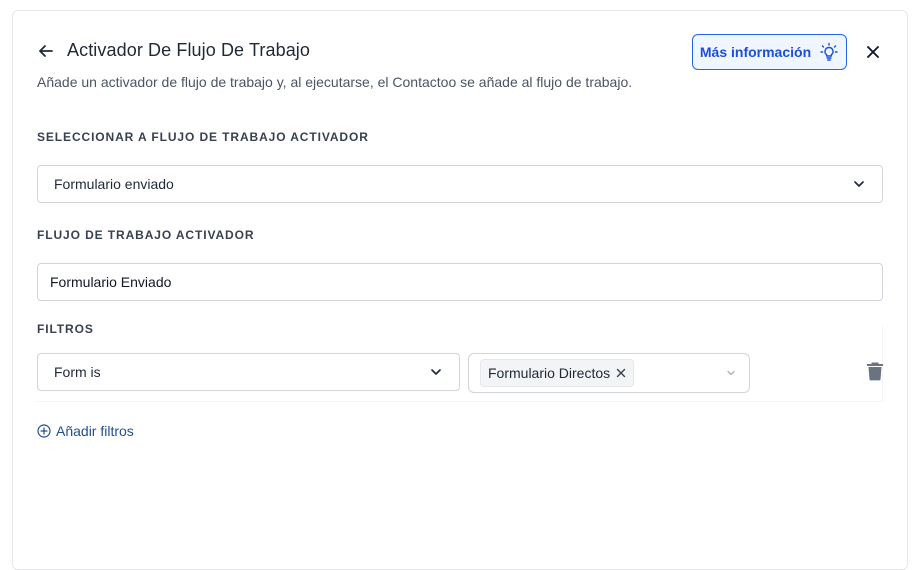  I want to click on trigger-name-label: FLUJO DE TRABAJO ACTIVADOR, so click(146, 235).